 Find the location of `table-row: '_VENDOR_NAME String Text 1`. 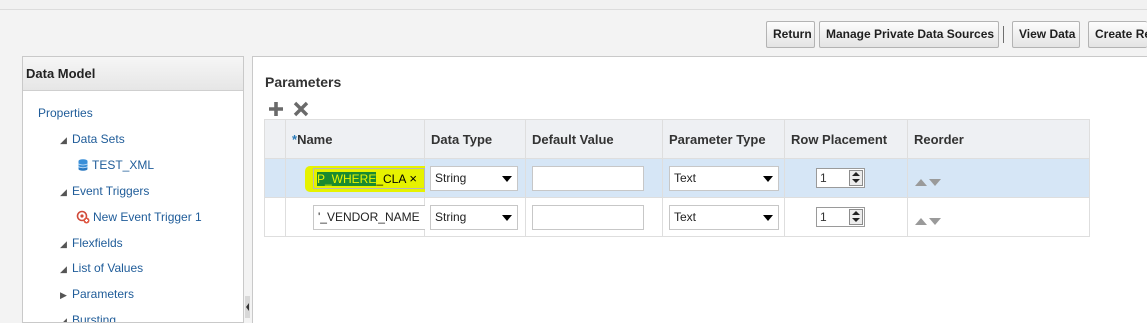

table-row: '_VENDOR_NAME String Text 1 is located at coordinates (677, 217).